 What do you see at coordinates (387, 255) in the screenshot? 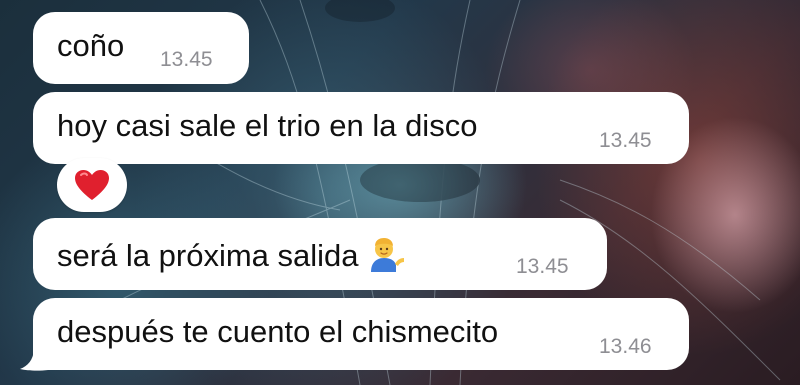
I see `person-tipping-hand-icon` at bounding box center [387, 255].